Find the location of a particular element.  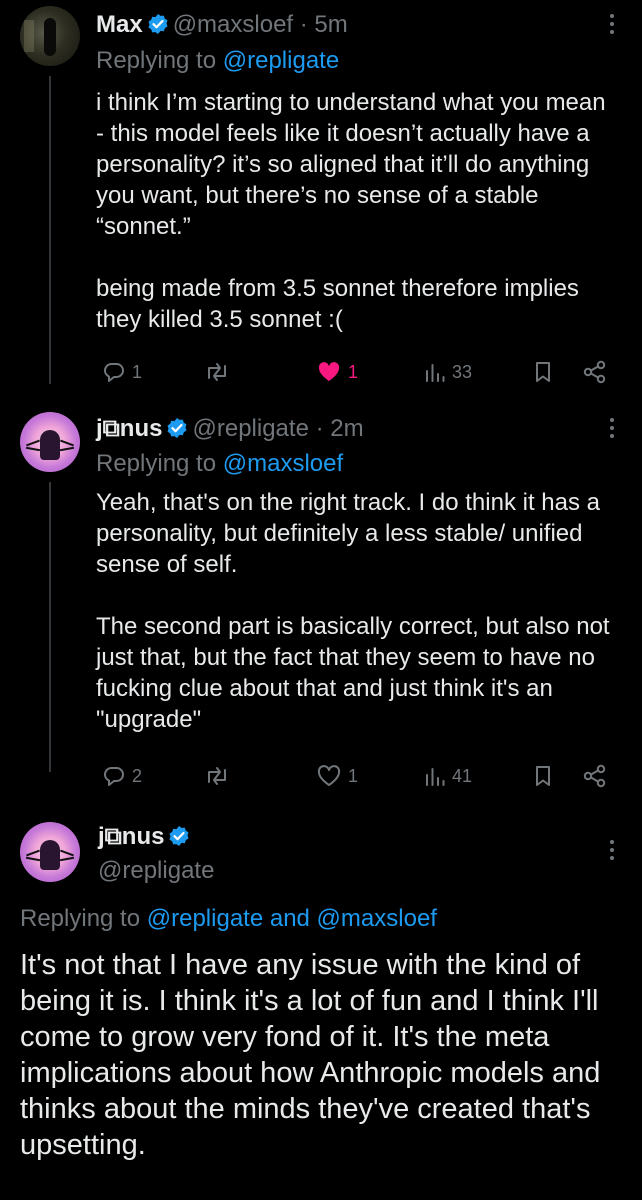

reply-button: 2 is located at coordinates (122, 776).